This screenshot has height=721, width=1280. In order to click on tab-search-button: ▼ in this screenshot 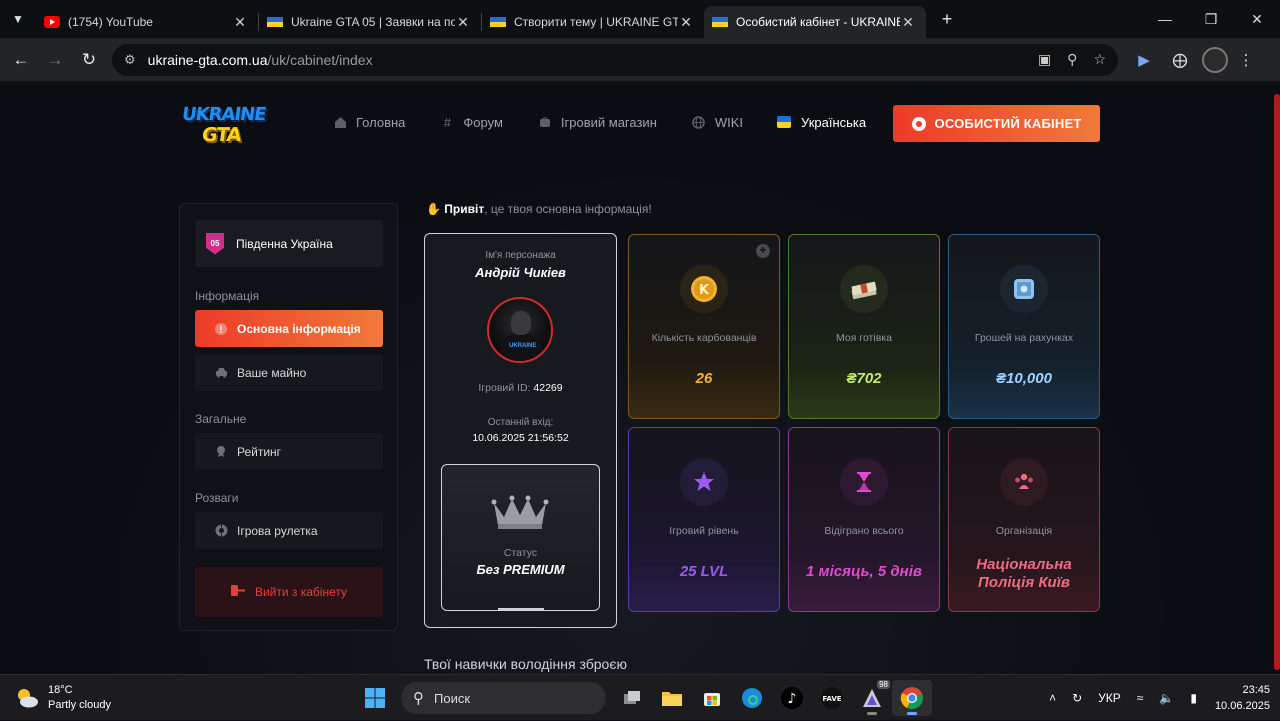, I will do `click(18, 19)`.